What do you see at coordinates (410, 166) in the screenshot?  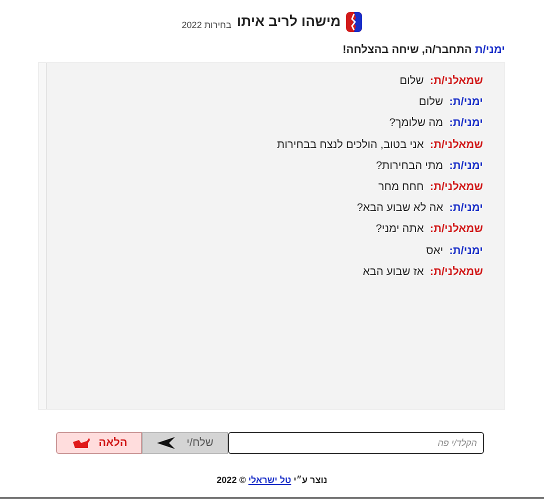 I see `message-text: מתי הבחירות?` at bounding box center [410, 166].